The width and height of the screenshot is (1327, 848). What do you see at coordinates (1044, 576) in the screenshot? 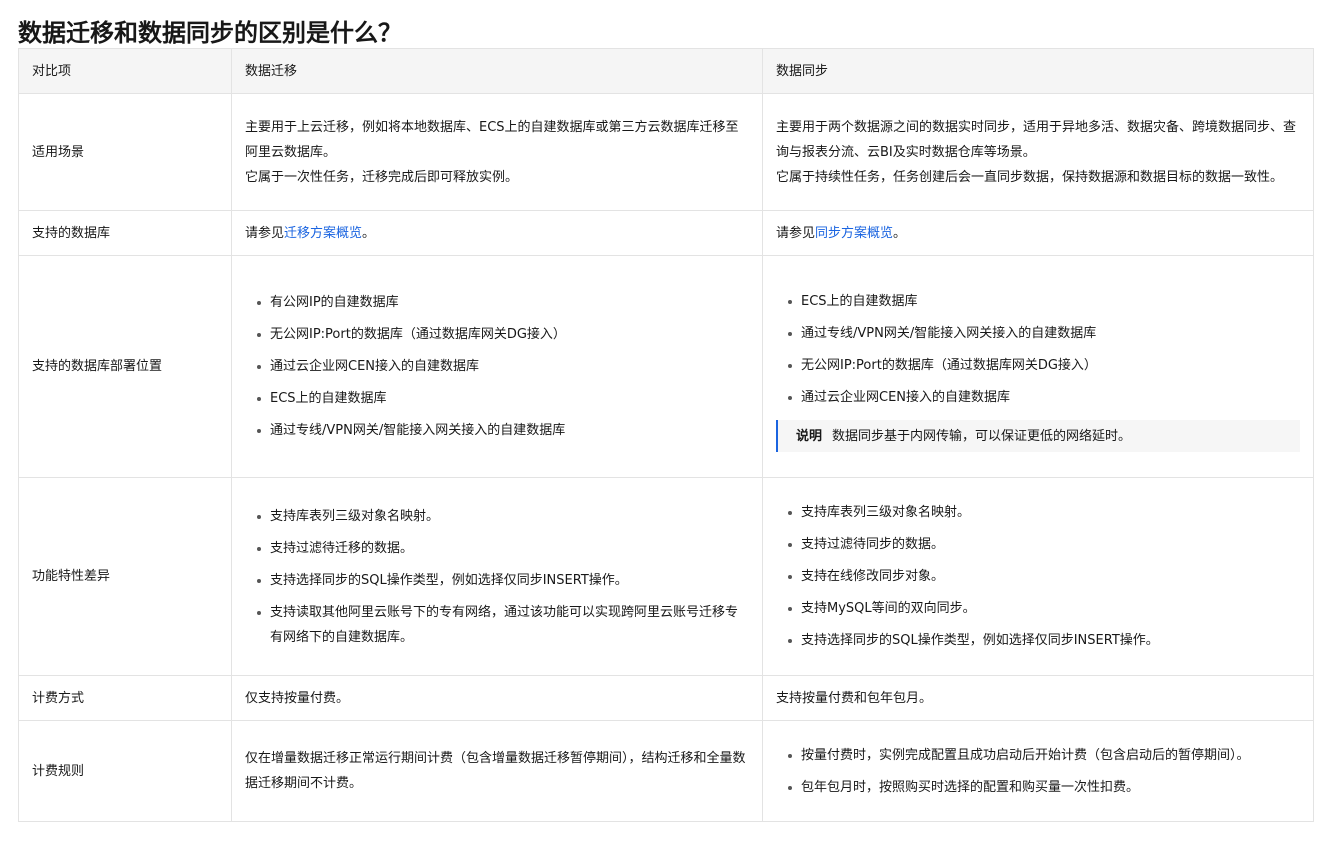
I see `list-item: 支持在线修改同步对象。` at bounding box center [1044, 576].